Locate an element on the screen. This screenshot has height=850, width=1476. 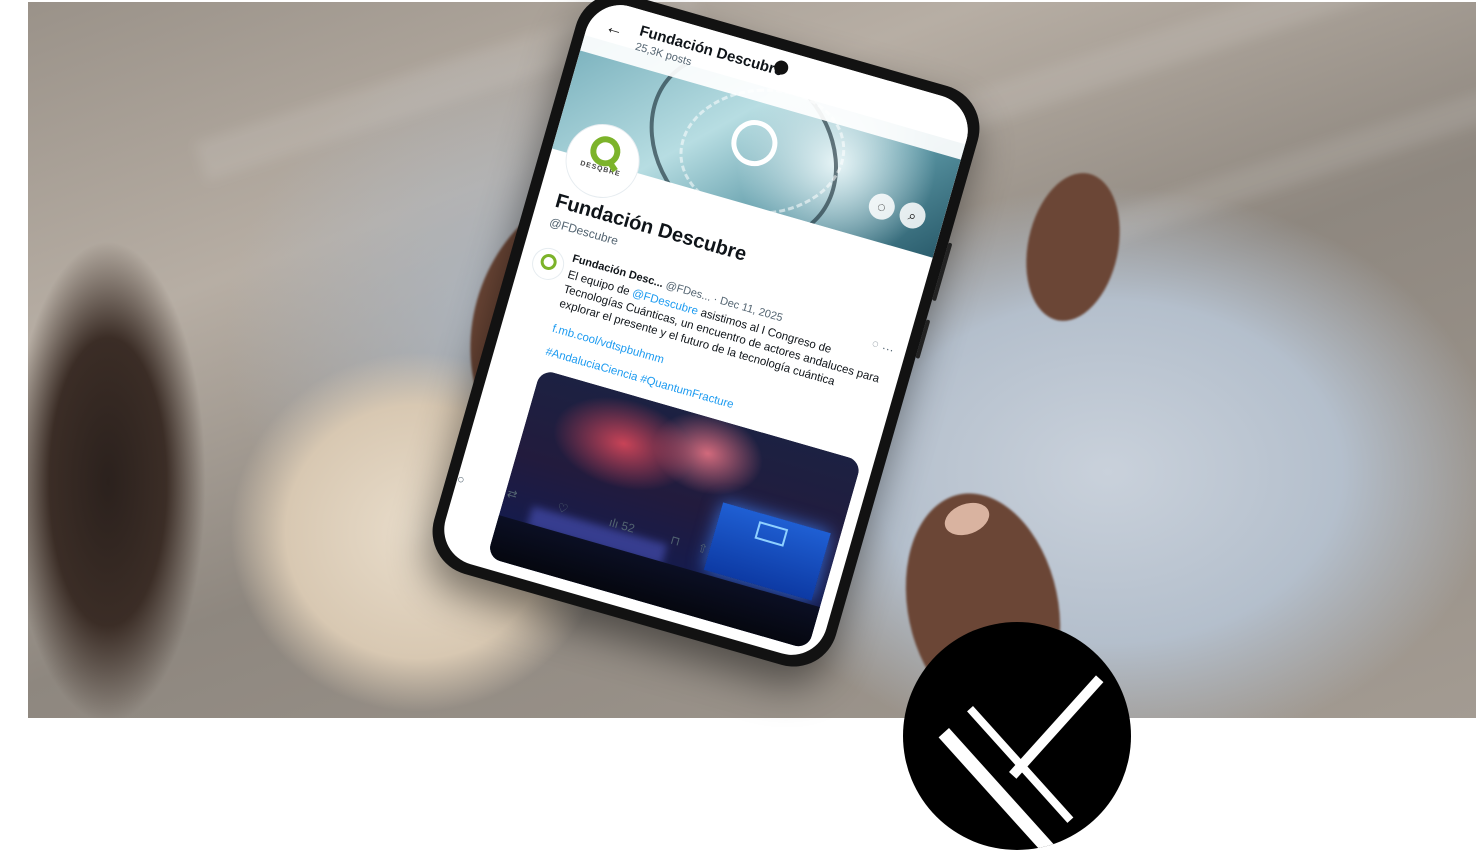
search-icon: ⌕ is located at coordinates (912, 215).